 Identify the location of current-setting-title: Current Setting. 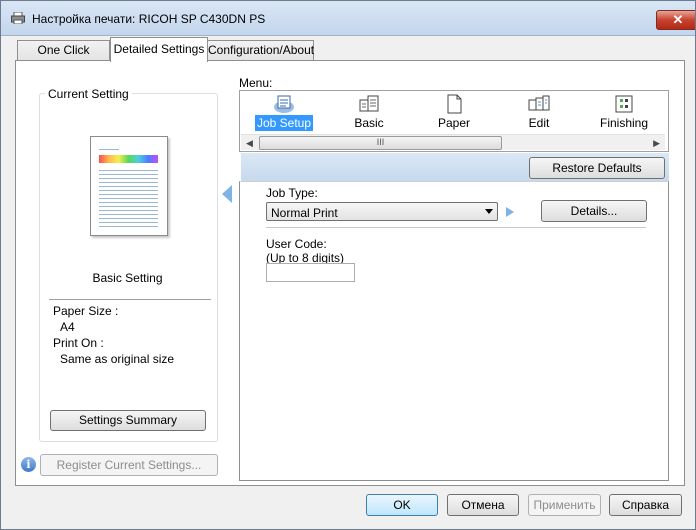
(88, 94).